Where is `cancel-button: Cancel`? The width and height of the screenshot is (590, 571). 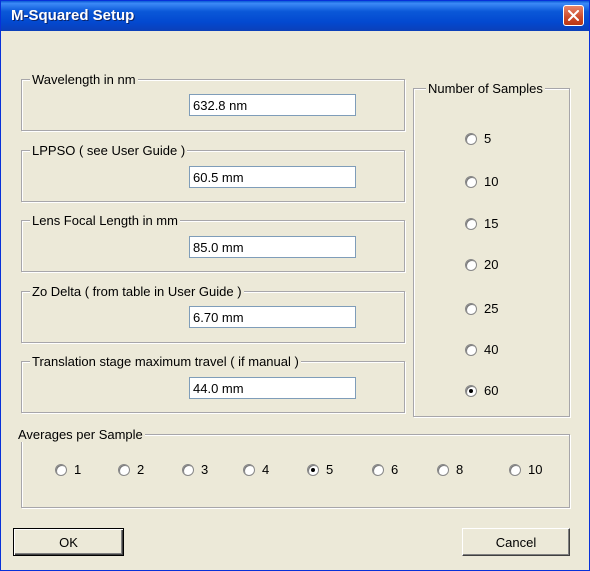 cancel-button: Cancel is located at coordinates (516, 542).